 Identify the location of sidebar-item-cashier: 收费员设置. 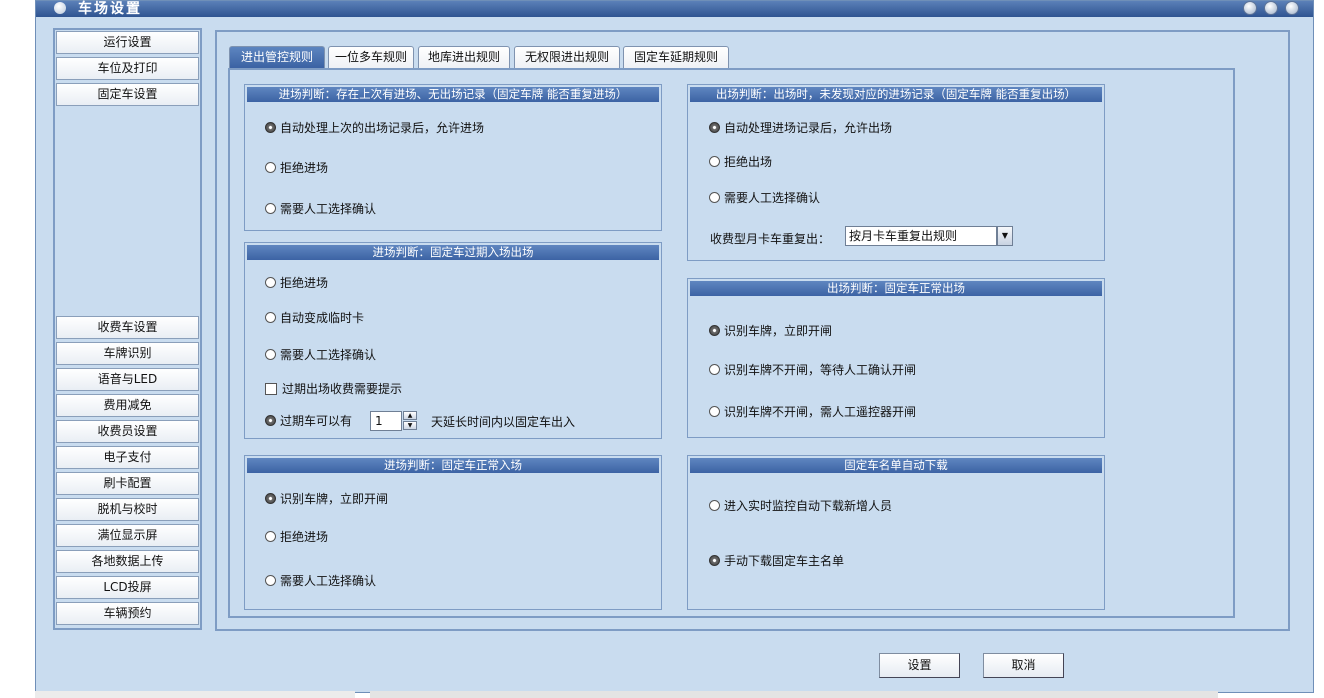
(127, 431).